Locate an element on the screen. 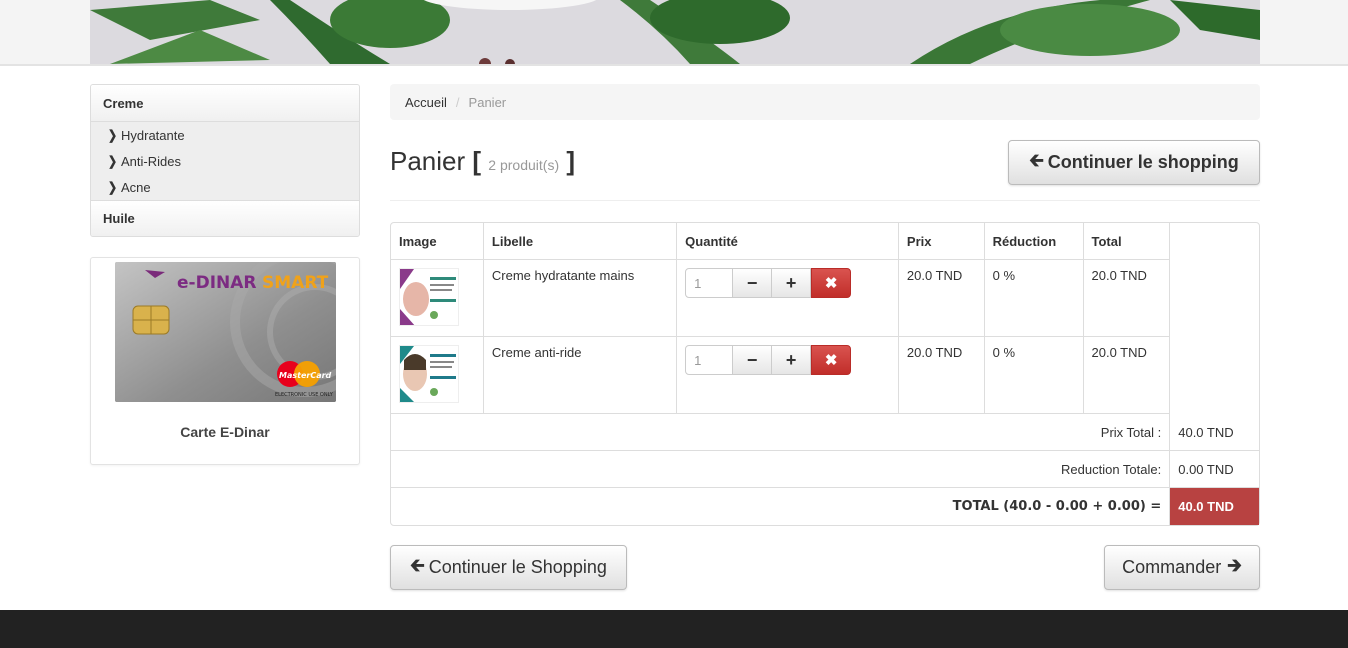 The height and width of the screenshot is (648, 1348). category-creme: Creme is located at coordinates (225, 103).